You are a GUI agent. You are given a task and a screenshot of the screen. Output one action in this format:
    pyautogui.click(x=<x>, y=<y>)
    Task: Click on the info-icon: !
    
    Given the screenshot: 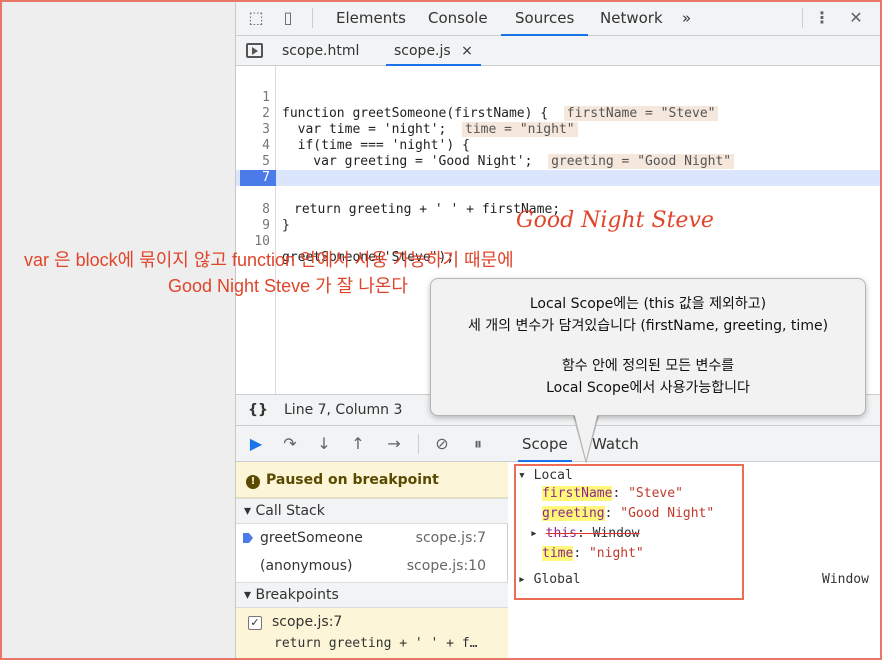 What is the action you would take?
    pyautogui.click(x=253, y=482)
    